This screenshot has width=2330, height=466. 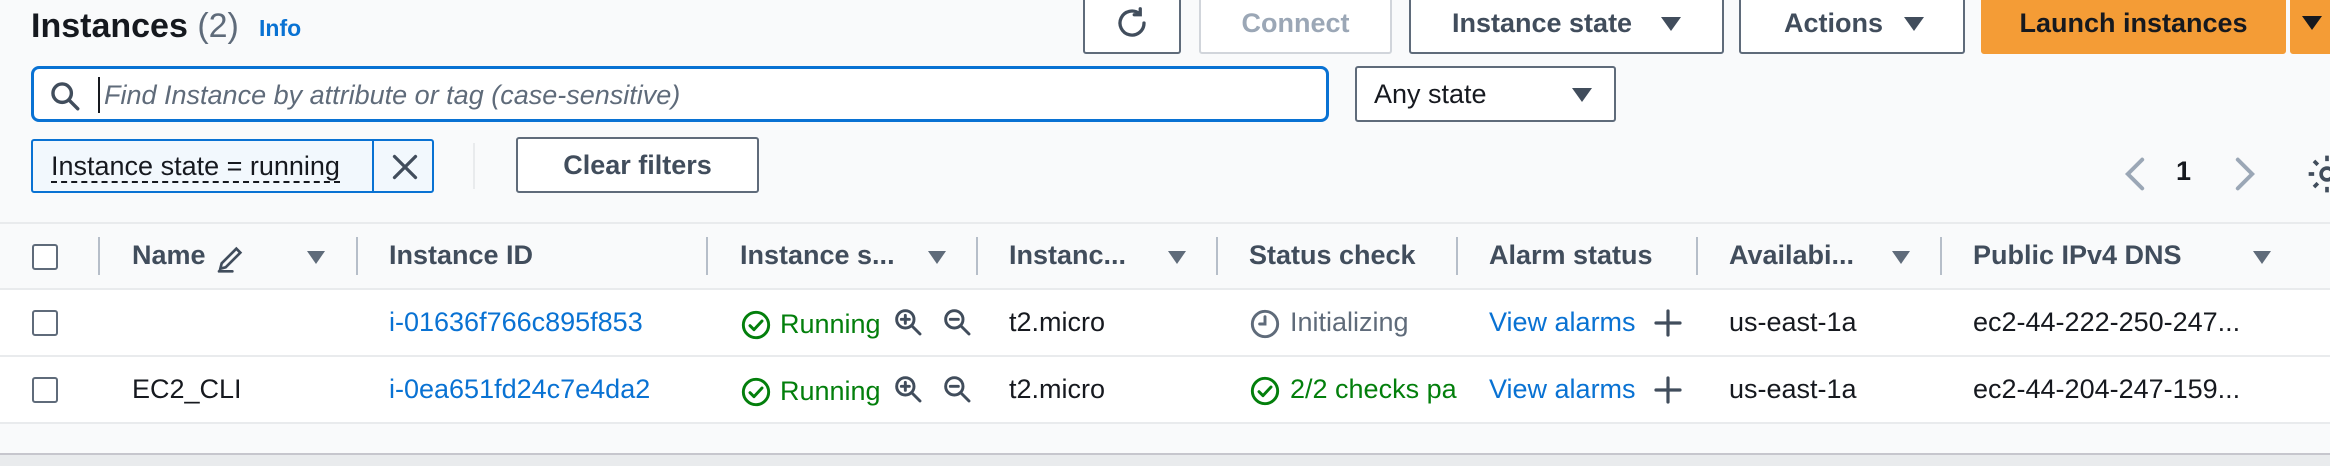 What do you see at coordinates (2133, 27) in the screenshot?
I see `launch-instances-button: Launch instances` at bounding box center [2133, 27].